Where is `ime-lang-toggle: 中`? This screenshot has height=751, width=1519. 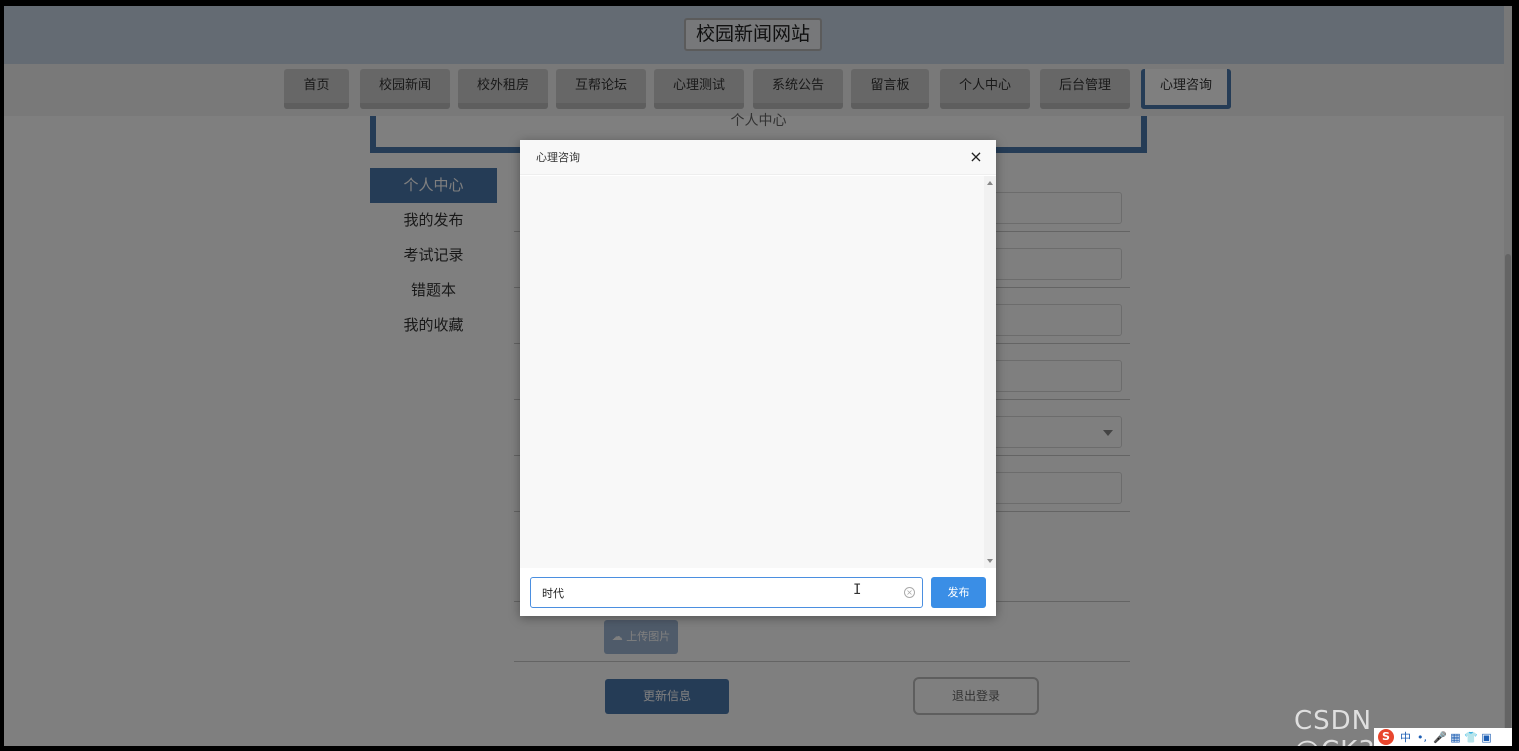 ime-lang-toggle: 中 is located at coordinates (1405, 737).